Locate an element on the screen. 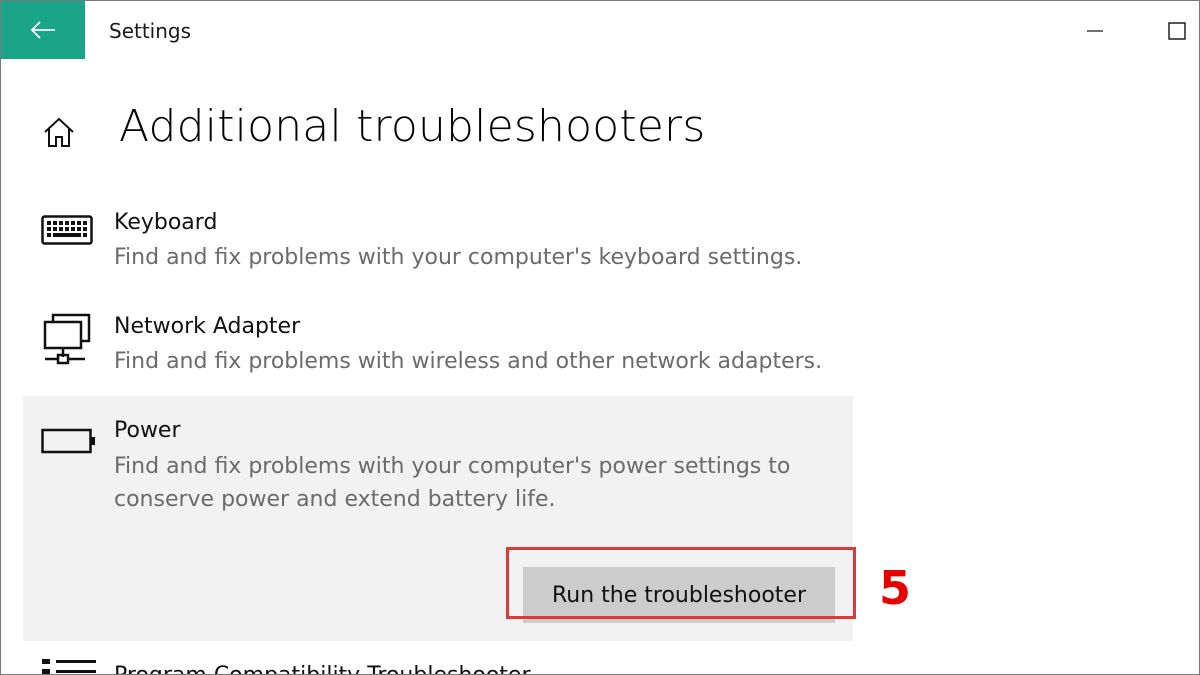  troubleshooter-title: Program Compatibility Troubleshooter is located at coordinates (322, 668).